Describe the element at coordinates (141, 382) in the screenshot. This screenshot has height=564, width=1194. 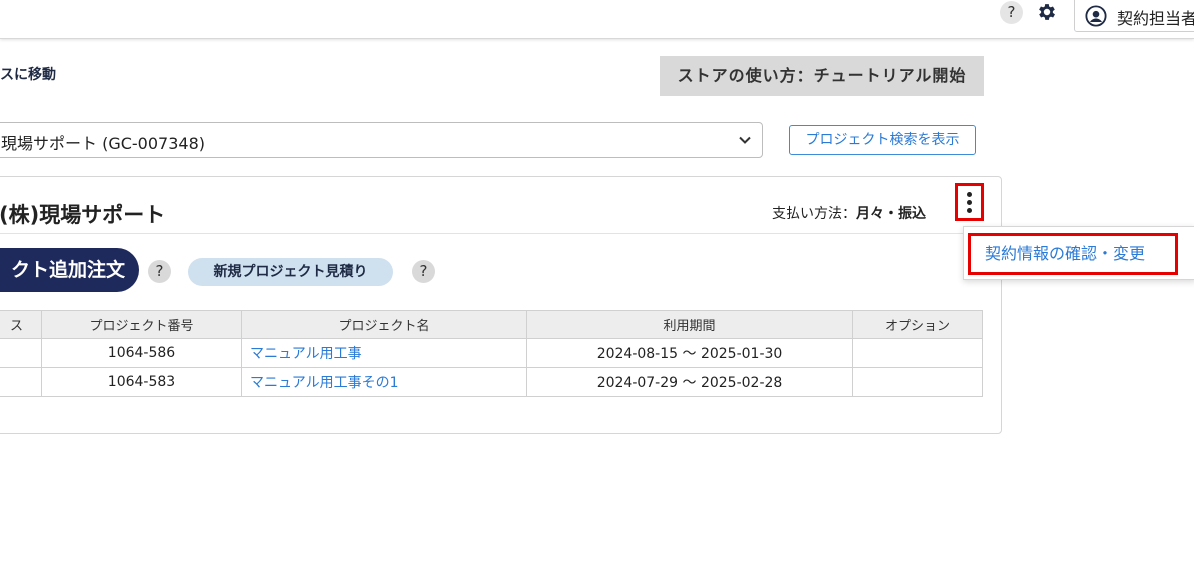
I see `cell-project-number: 1064-583` at that location.